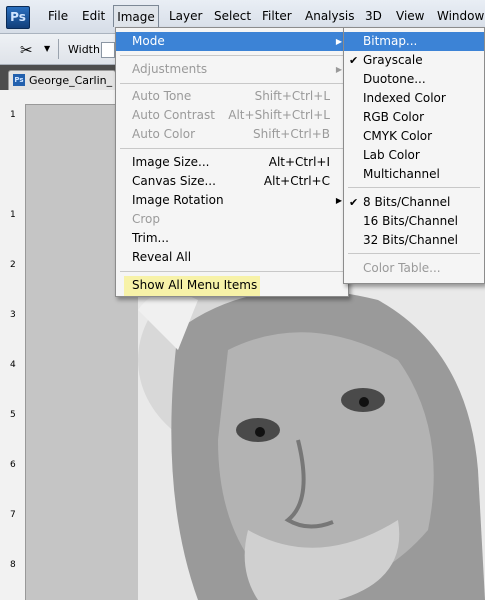 The image size is (485, 600). I want to click on menu-item-crop: Crop, so click(232, 219).